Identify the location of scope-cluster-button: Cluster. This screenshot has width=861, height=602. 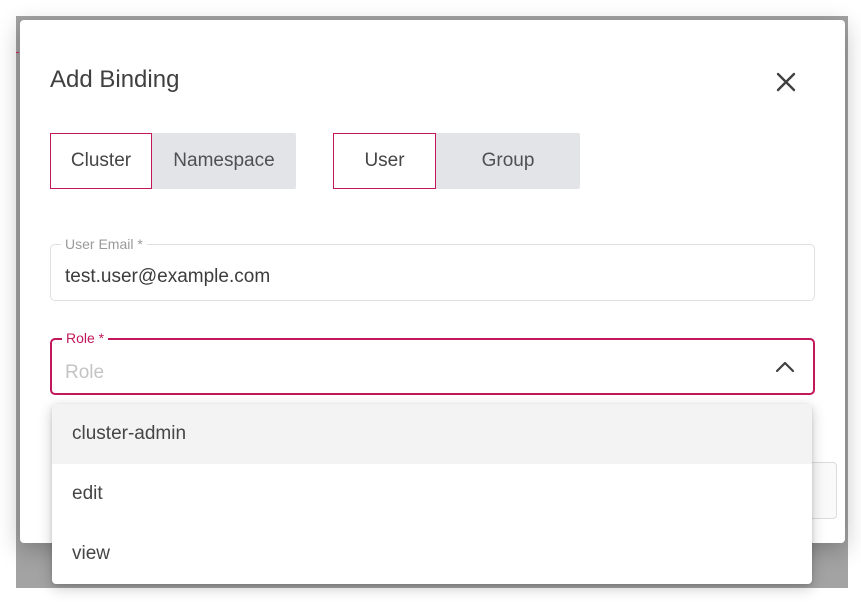
(101, 161).